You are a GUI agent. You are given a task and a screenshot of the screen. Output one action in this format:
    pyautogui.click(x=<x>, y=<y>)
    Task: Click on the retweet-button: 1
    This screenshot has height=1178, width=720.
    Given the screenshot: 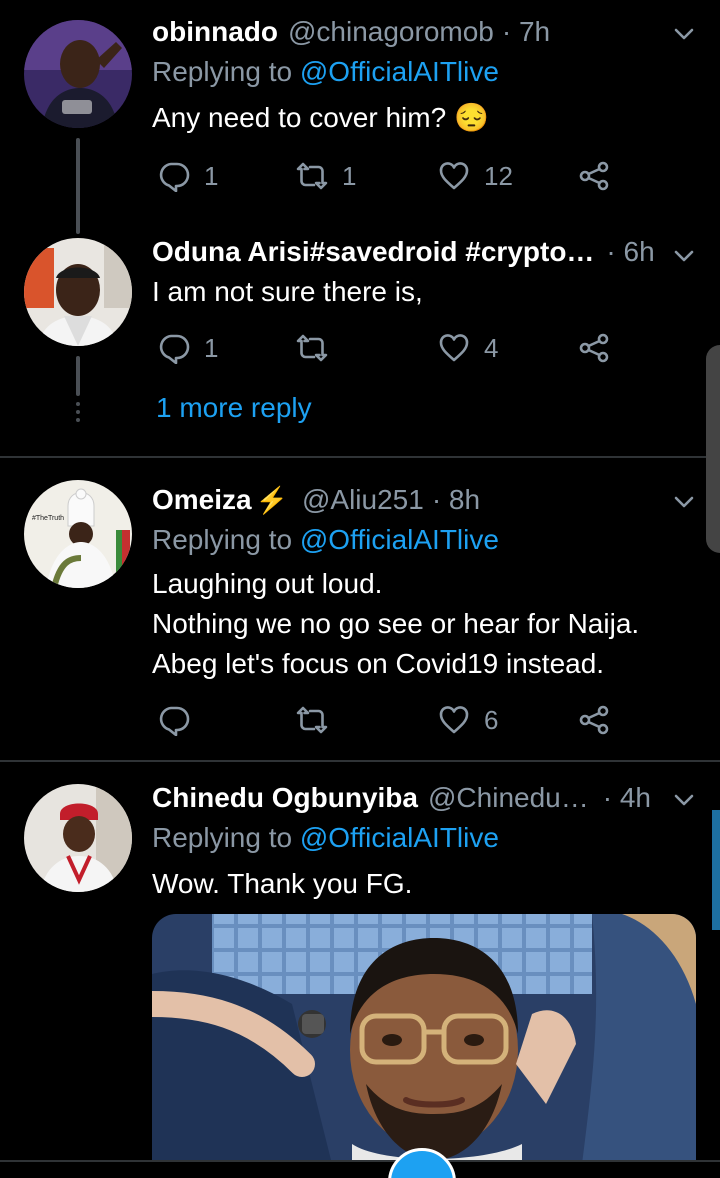 What is the action you would take?
    pyautogui.click(x=326, y=176)
    